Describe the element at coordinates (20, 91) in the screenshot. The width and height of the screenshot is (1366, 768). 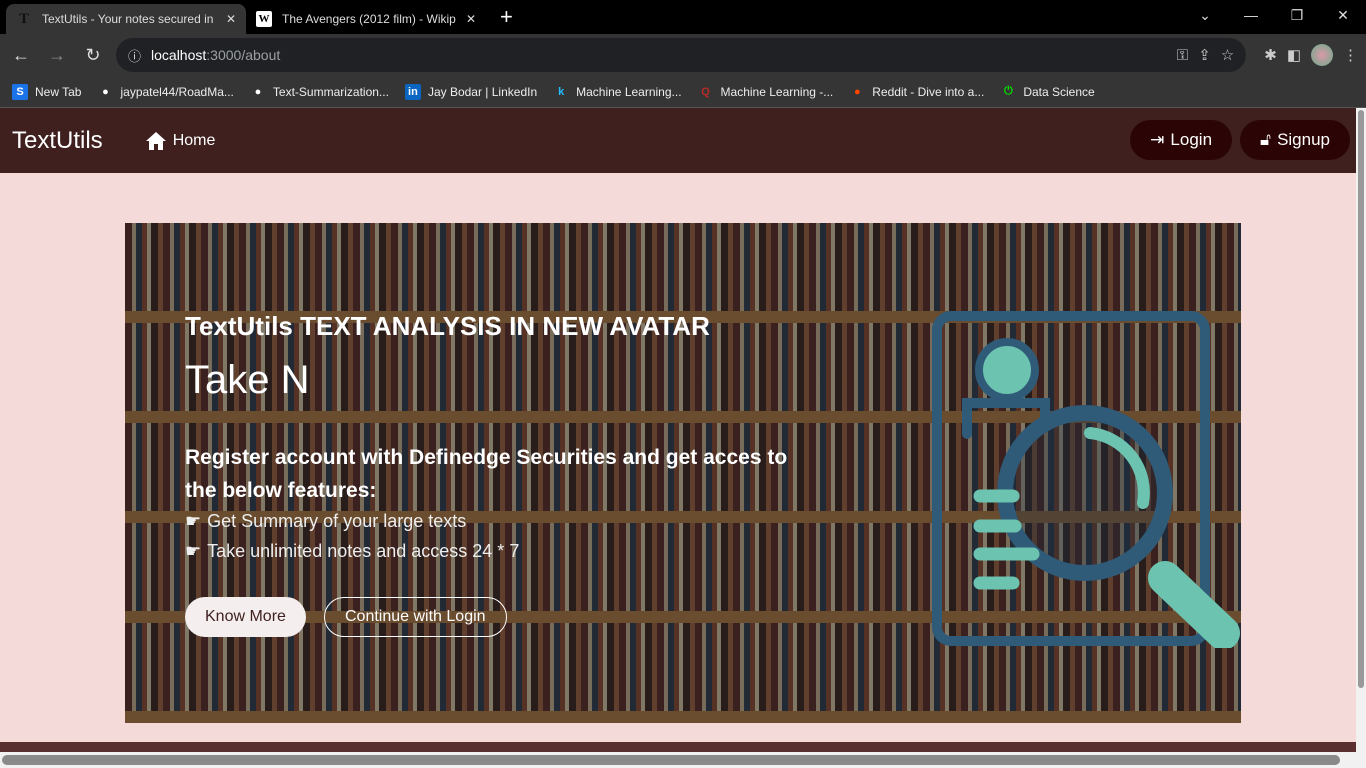
I see `bookmark-favicon-icon: S` at that location.